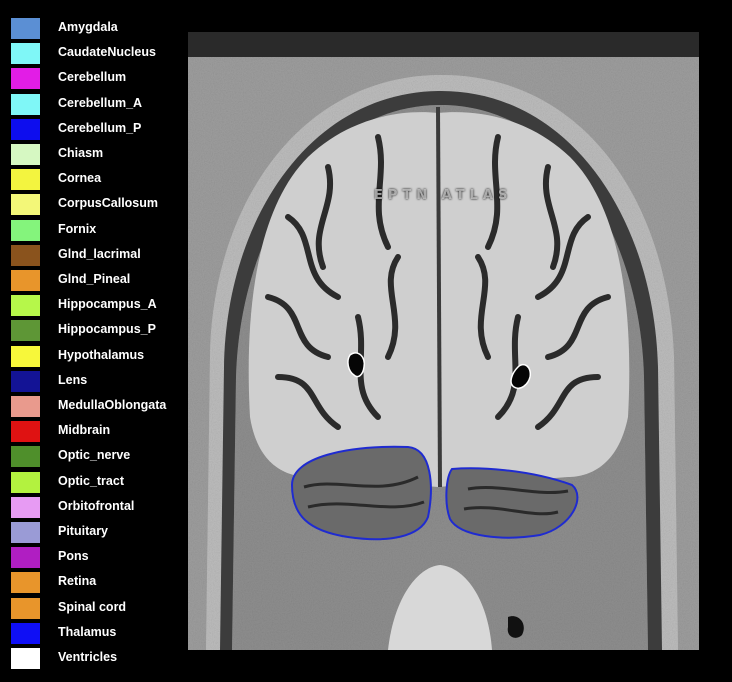  I want to click on legend-label: Chiasm, so click(81, 153).